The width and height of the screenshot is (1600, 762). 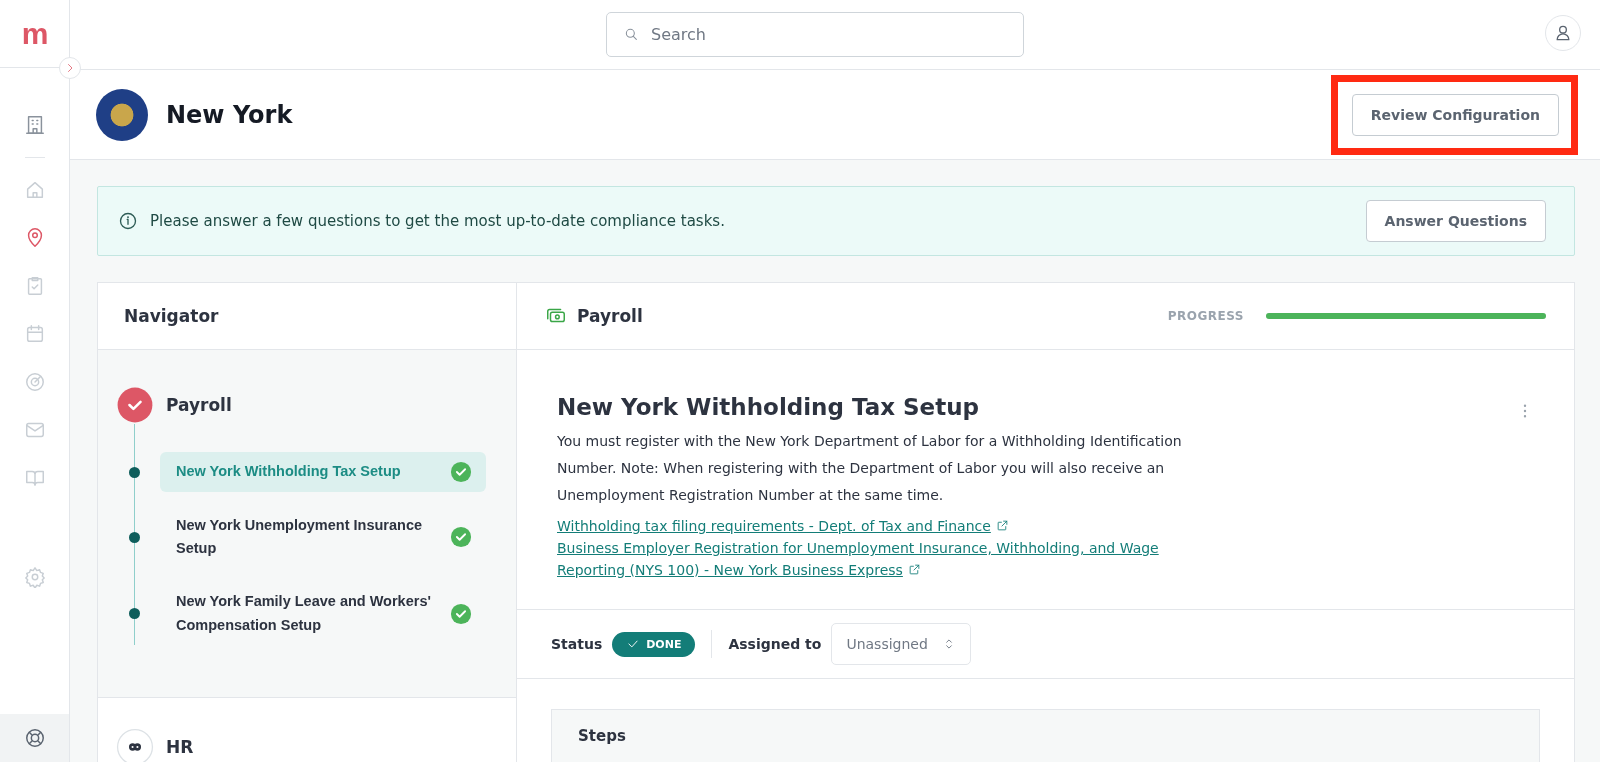 I want to click on banner-message: Please answer a few questions to get the most up-to-date compliance tasks., so click(x=438, y=221).